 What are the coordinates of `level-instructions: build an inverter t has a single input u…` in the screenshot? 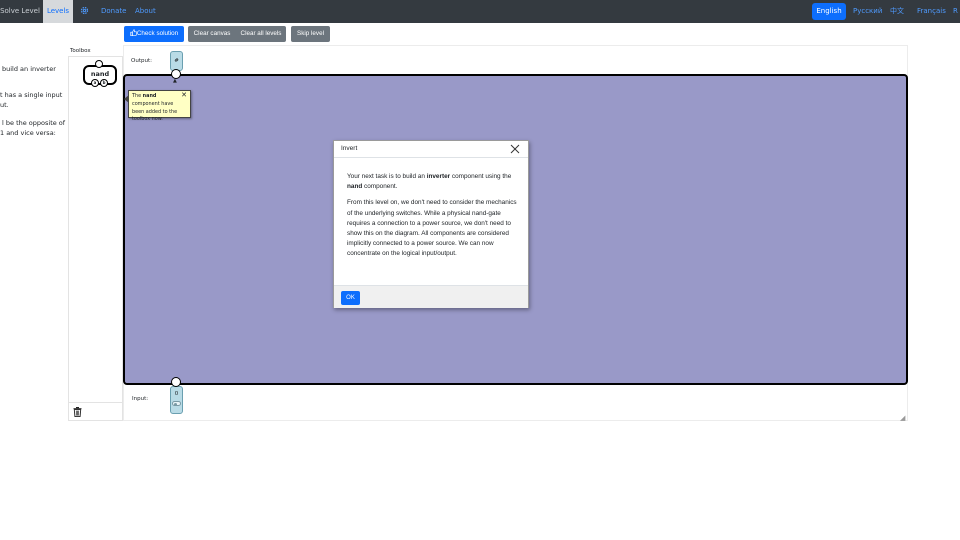 It's located at (33, 100).